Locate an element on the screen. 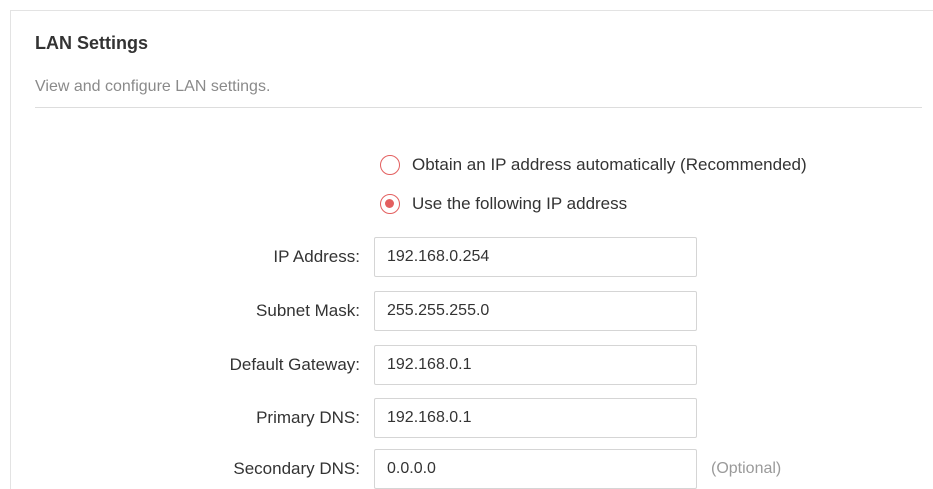  radio-button-unchecked is located at coordinates (390, 165).